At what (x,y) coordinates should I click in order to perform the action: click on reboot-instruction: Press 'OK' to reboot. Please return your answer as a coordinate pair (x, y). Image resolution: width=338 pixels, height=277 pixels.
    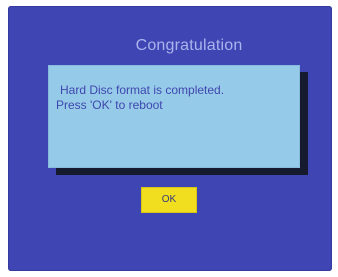
    Looking at the image, I should click on (109, 105).